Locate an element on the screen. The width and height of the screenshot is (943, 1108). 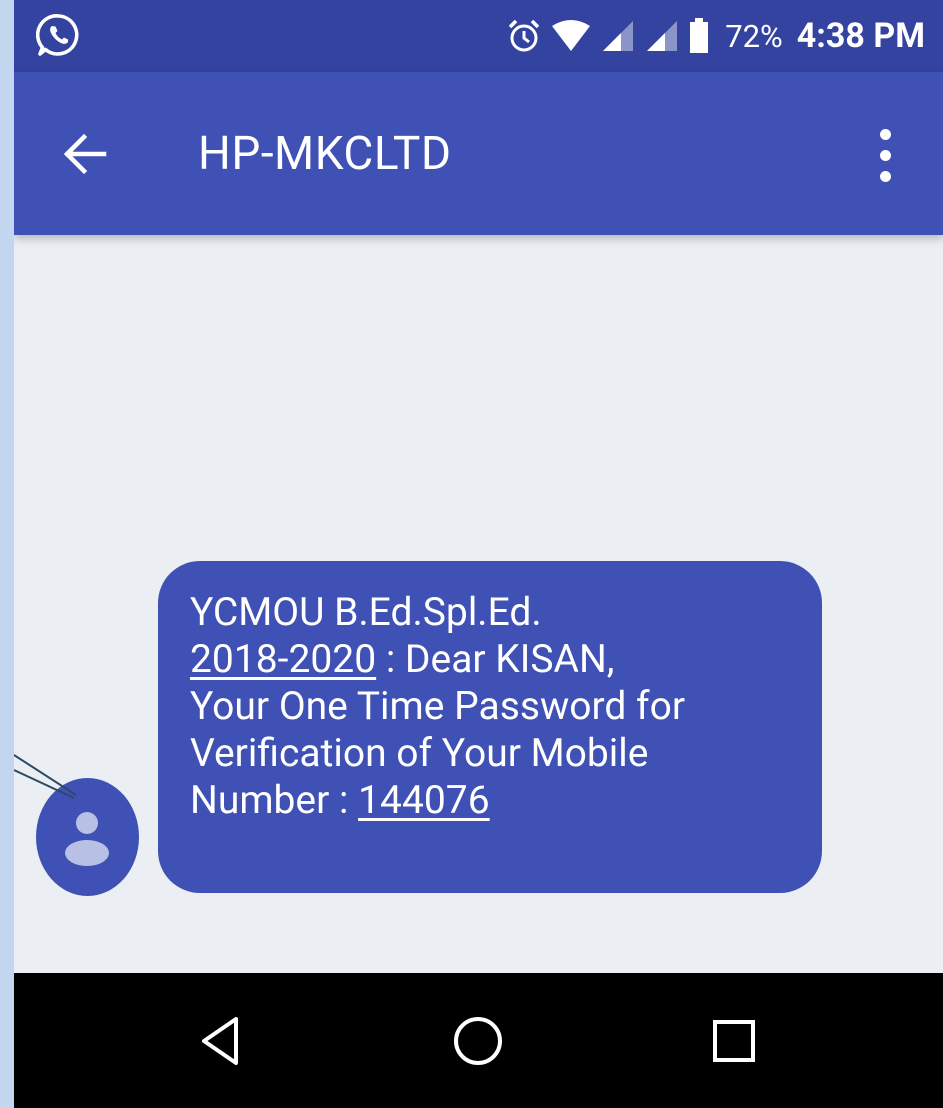
message-text: Number : is located at coordinates (274, 800).